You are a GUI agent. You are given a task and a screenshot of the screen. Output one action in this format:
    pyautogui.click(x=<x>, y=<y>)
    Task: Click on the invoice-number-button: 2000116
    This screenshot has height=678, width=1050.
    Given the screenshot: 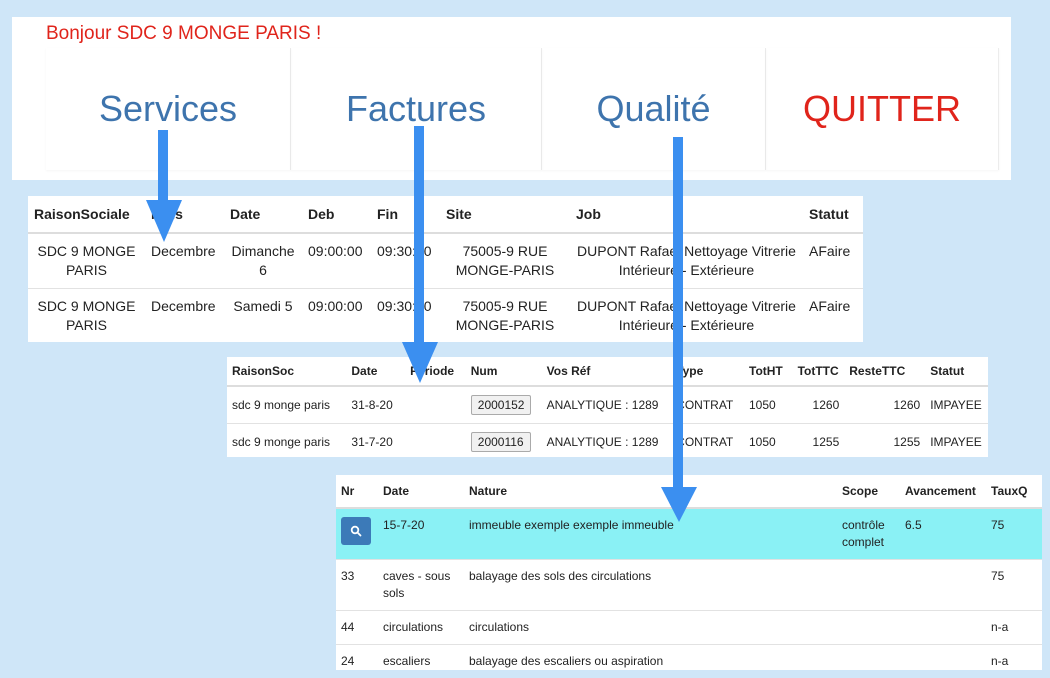 What is the action you would take?
    pyautogui.click(x=501, y=442)
    